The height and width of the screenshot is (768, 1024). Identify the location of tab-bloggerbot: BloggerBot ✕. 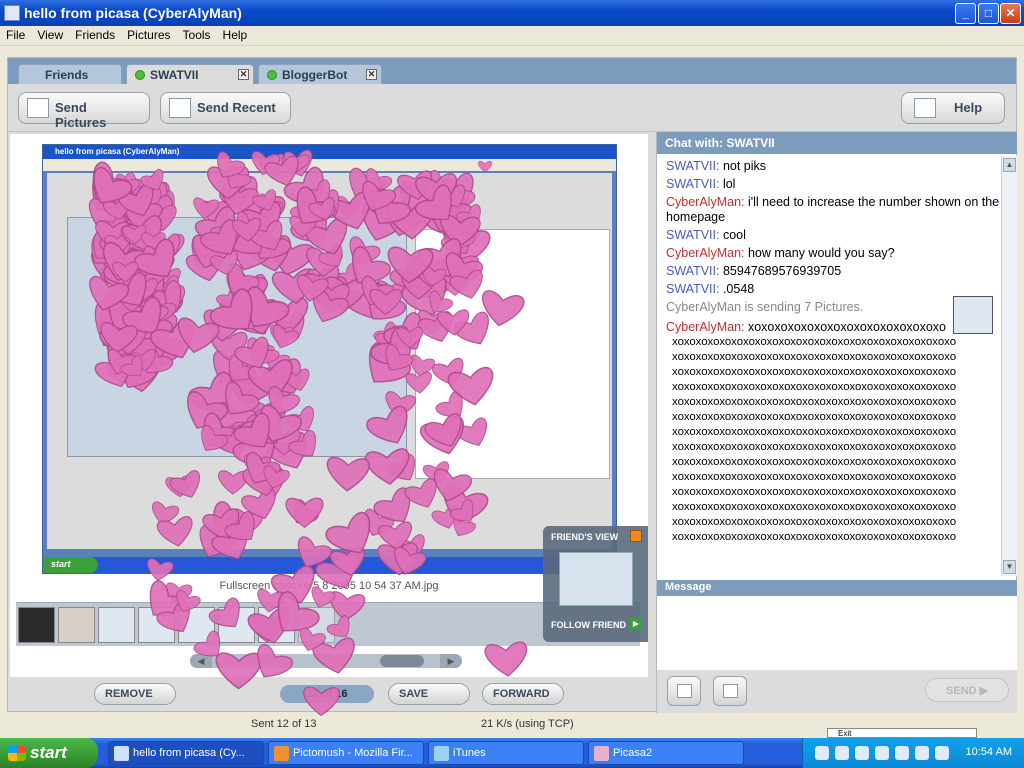
(320, 74).